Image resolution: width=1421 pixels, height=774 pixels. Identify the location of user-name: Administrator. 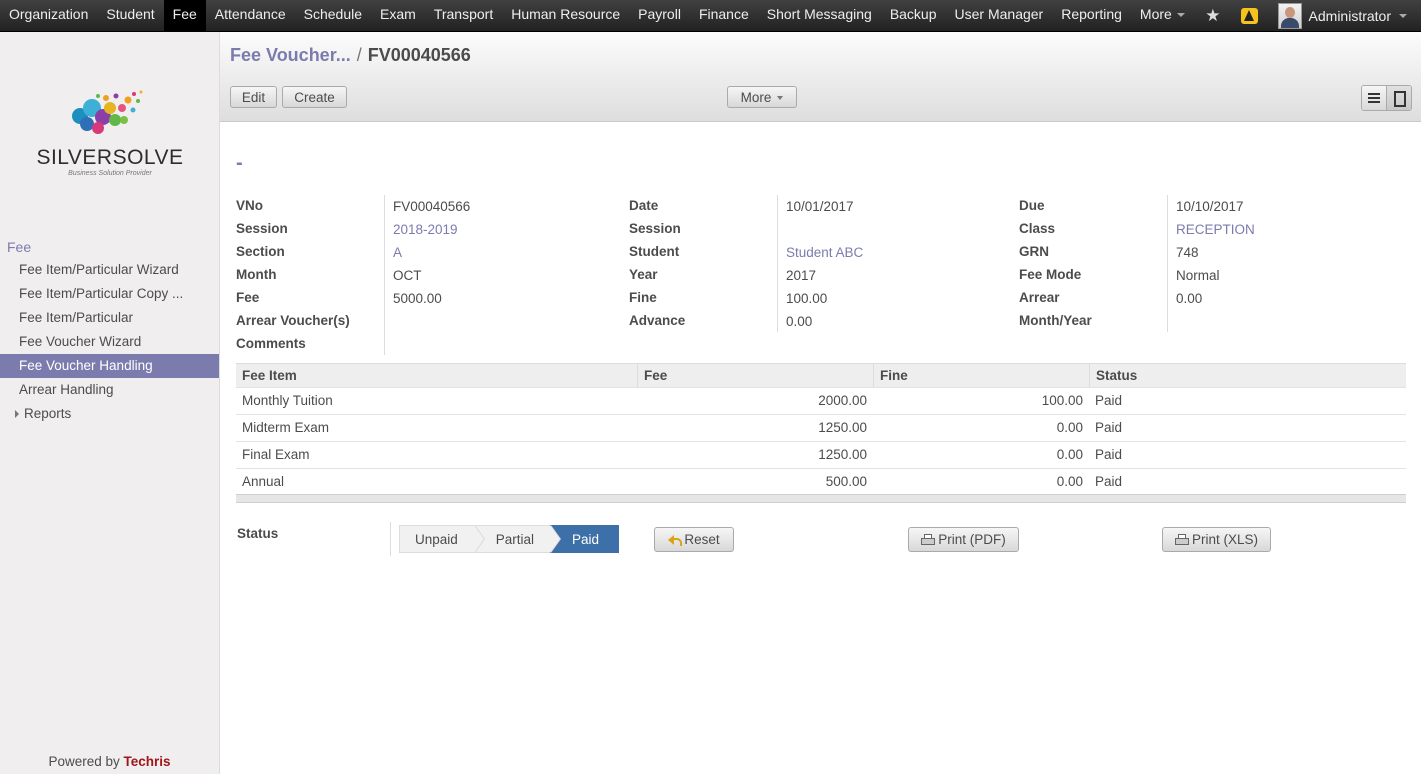
(1350, 16).